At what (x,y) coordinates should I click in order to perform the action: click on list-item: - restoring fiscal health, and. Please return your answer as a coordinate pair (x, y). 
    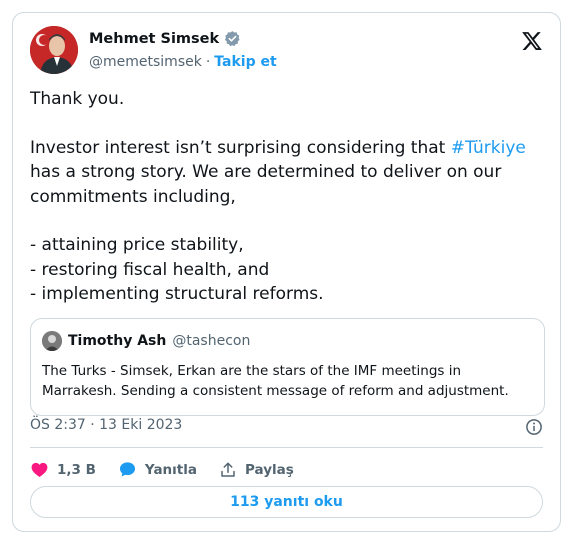
    Looking at the image, I should click on (150, 269).